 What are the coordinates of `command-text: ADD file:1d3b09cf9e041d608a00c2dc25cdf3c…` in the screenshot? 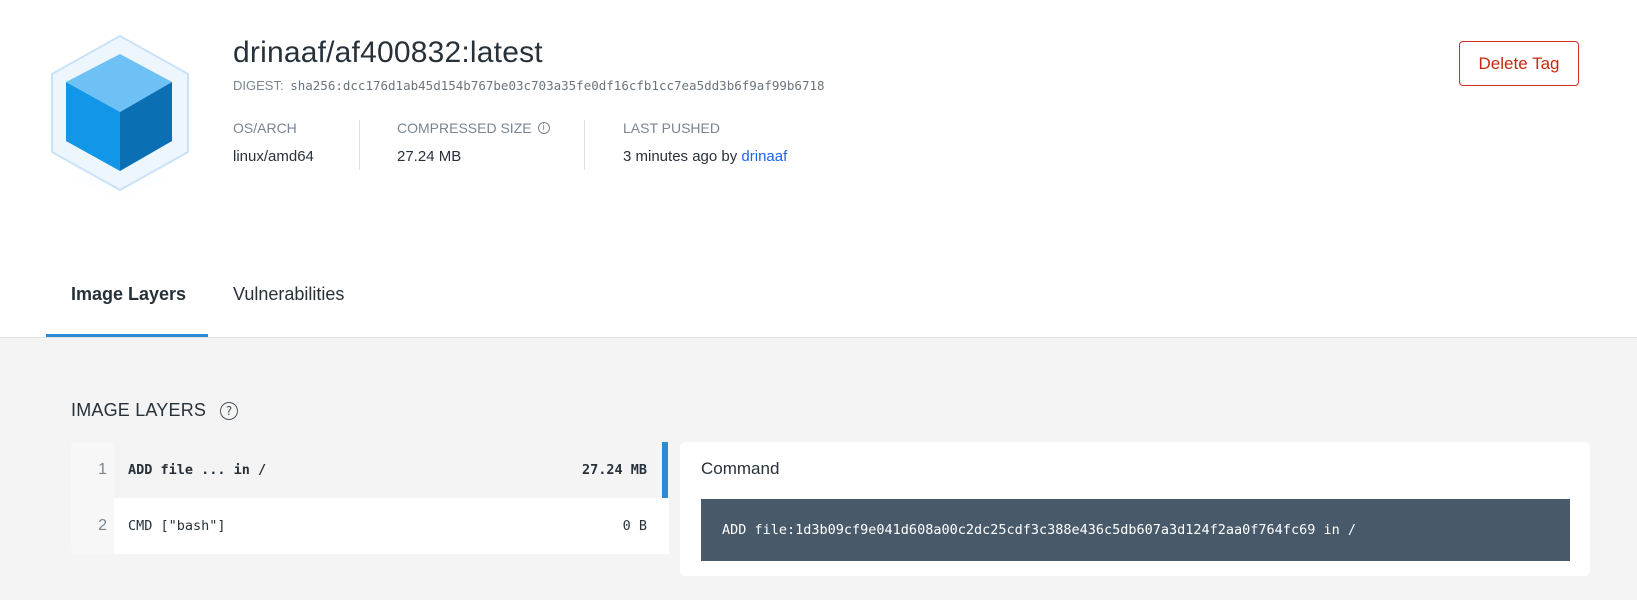 It's located at (1135, 530).